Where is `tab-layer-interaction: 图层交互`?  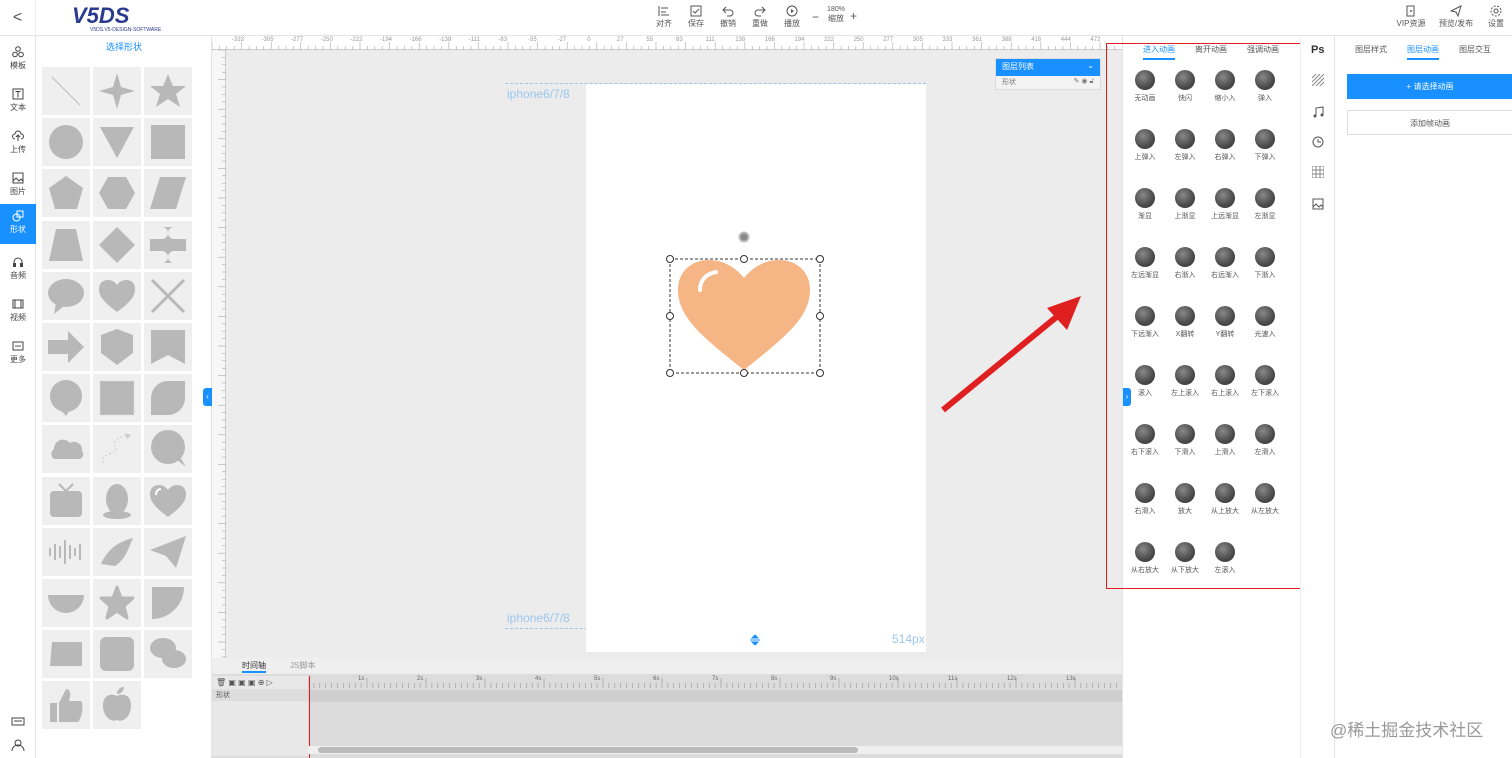
tab-layer-interaction: 图层交互 is located at coordinates (1475, 49).